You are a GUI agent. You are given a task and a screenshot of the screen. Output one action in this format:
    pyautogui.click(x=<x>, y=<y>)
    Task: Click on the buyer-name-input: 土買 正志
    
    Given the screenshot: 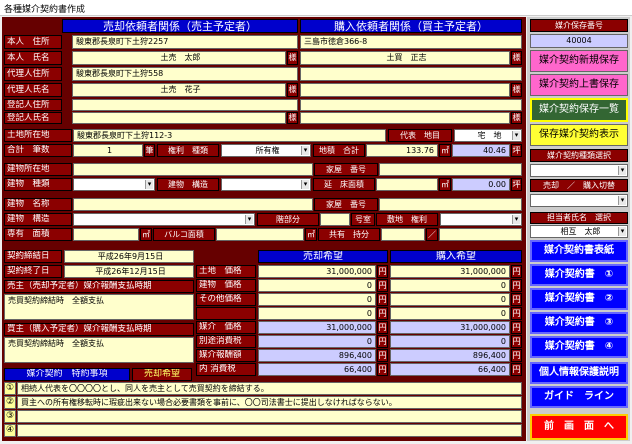 What is the action you would take?
    pyautogui.click(x=405, y=58)
    